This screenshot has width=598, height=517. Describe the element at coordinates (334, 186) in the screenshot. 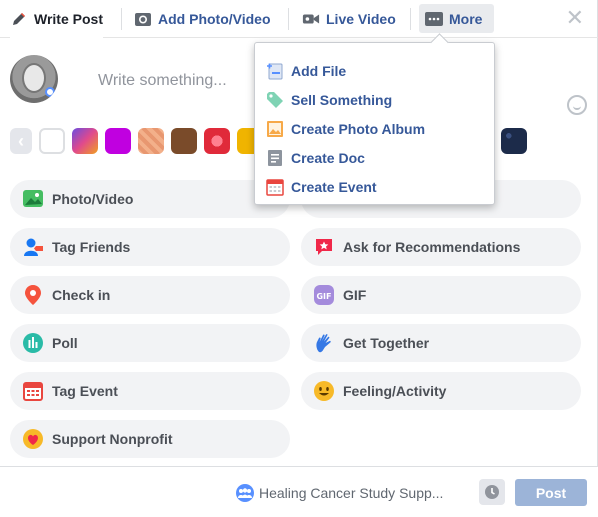

I see `menu-item-label: Create Event` at that location.